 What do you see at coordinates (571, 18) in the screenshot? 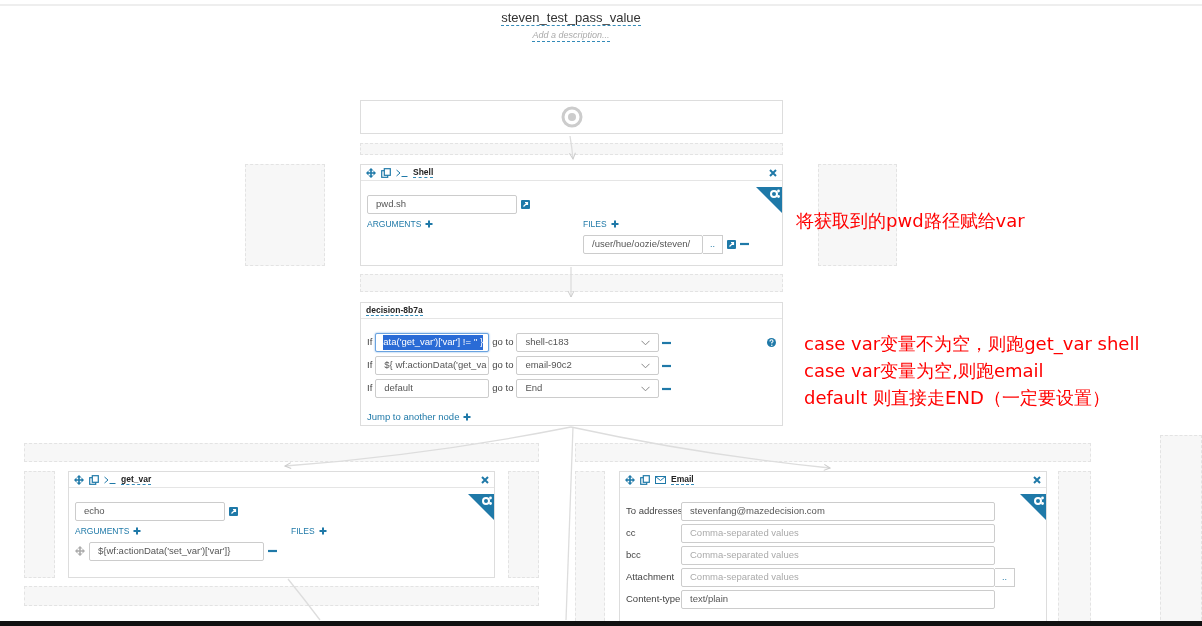
I see `workflow-title: steven_test_pass_value` at bounding box center [571, 18].